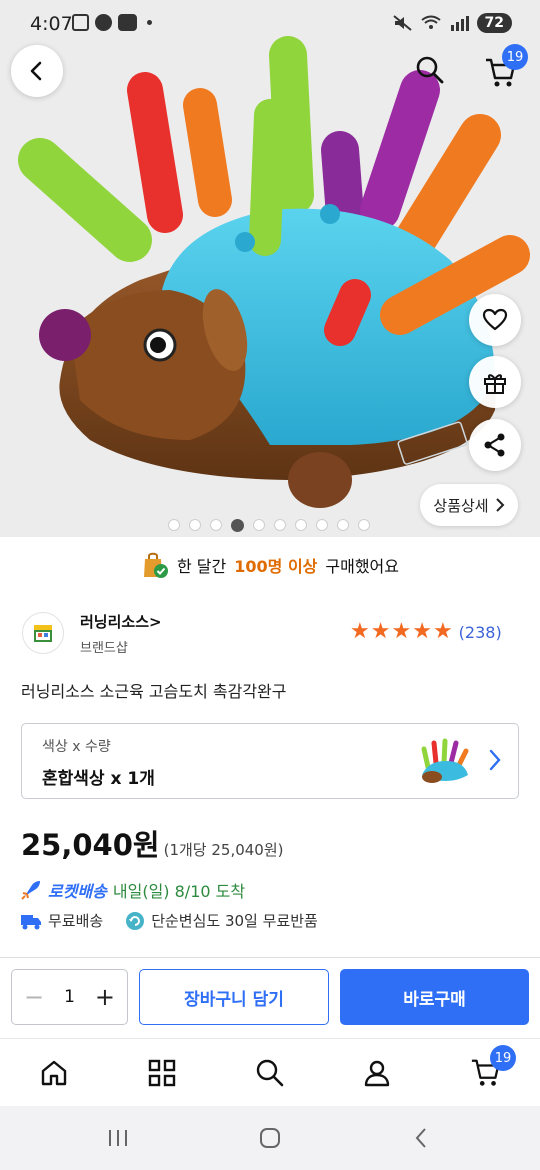 The height and width of the screenshot is (1170, 540). I want to click on product-detail-label: 상품상세, so click(461, 505).